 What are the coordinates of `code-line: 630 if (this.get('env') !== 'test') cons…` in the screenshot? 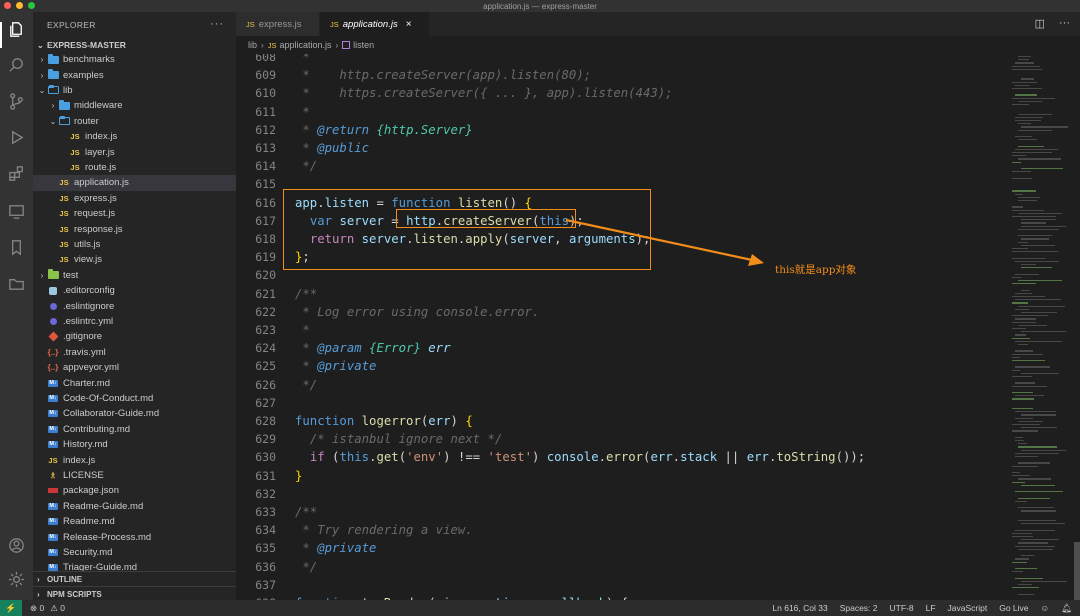 It's located at (620, 457).